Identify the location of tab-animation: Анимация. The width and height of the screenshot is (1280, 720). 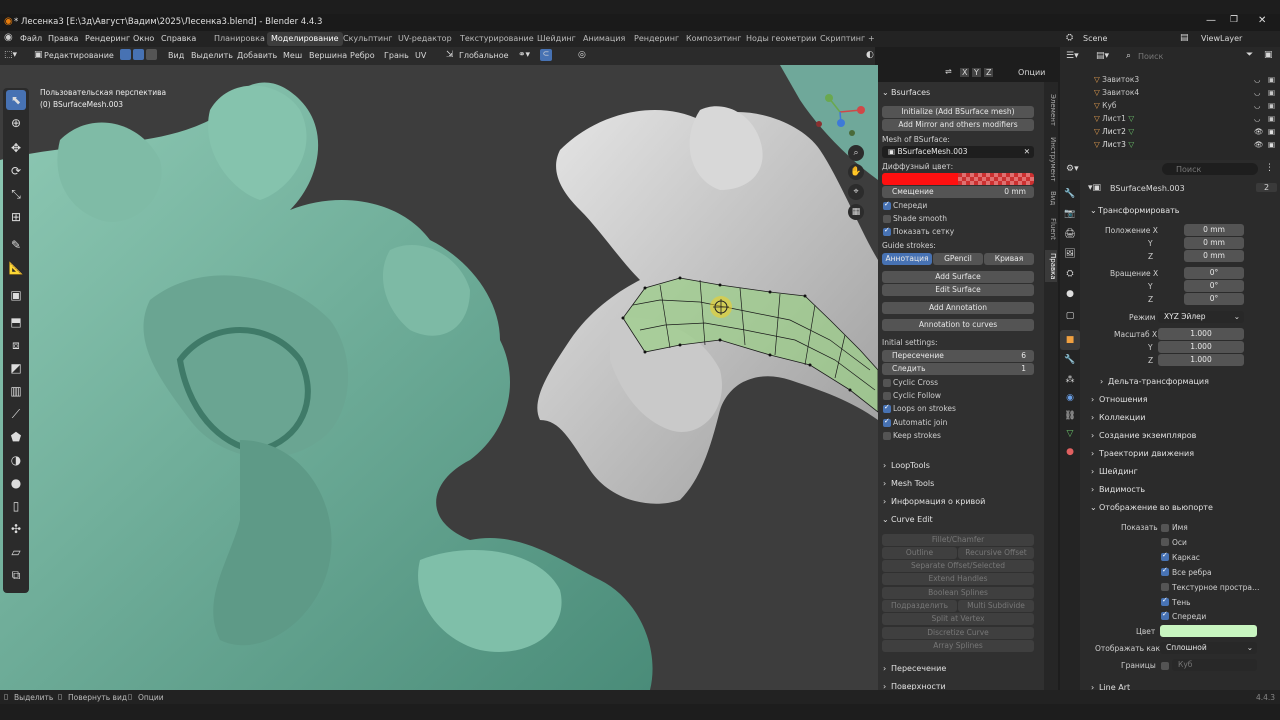
(604, 39).